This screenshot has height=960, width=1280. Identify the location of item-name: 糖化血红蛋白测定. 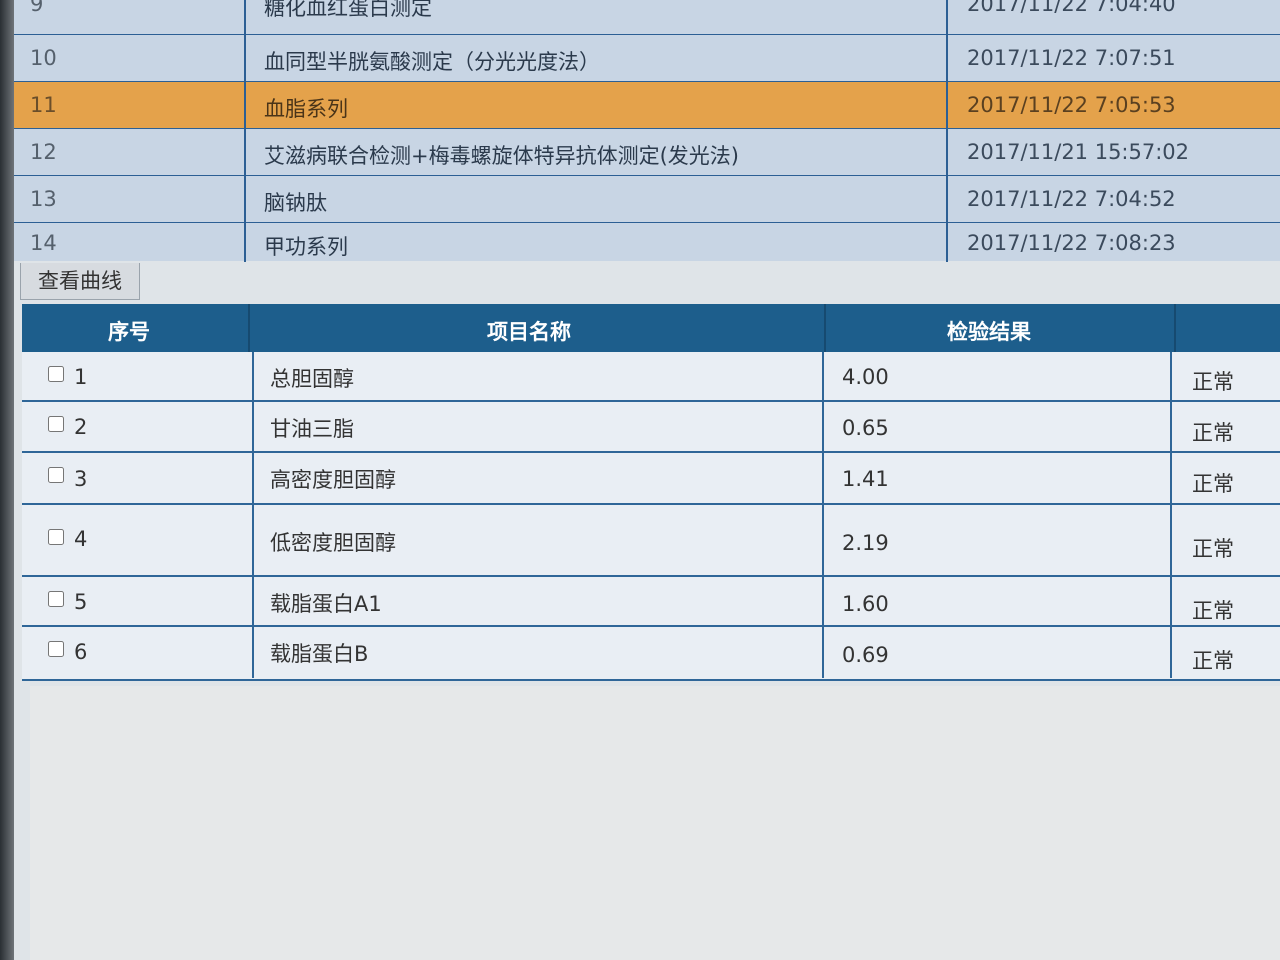
(348, 10).